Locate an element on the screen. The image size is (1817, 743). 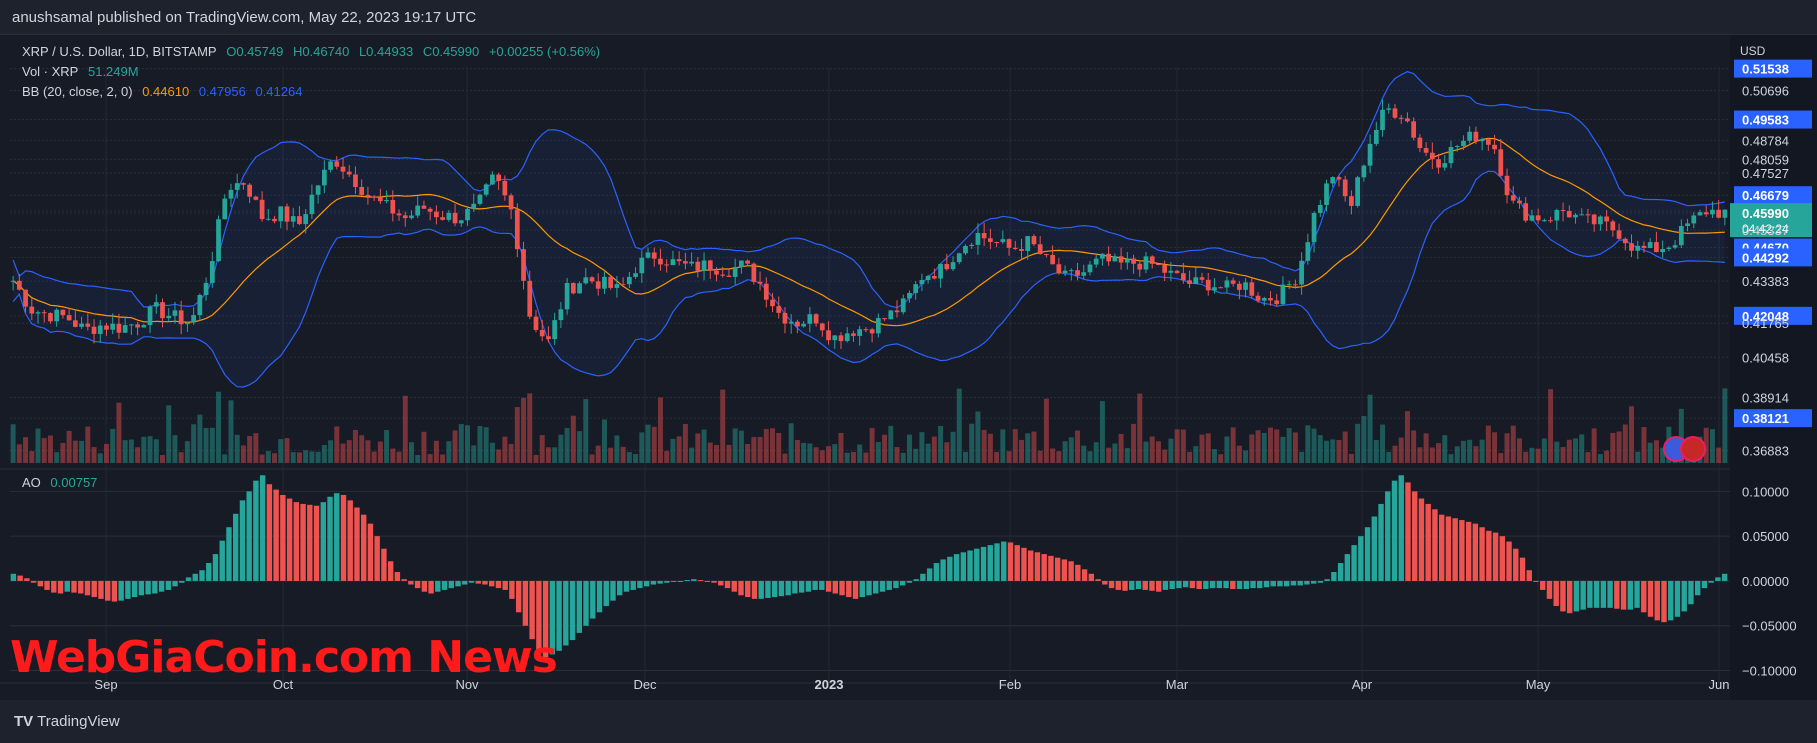
price-tick-label: 0.38914 is located at coordinates (1765, 398).